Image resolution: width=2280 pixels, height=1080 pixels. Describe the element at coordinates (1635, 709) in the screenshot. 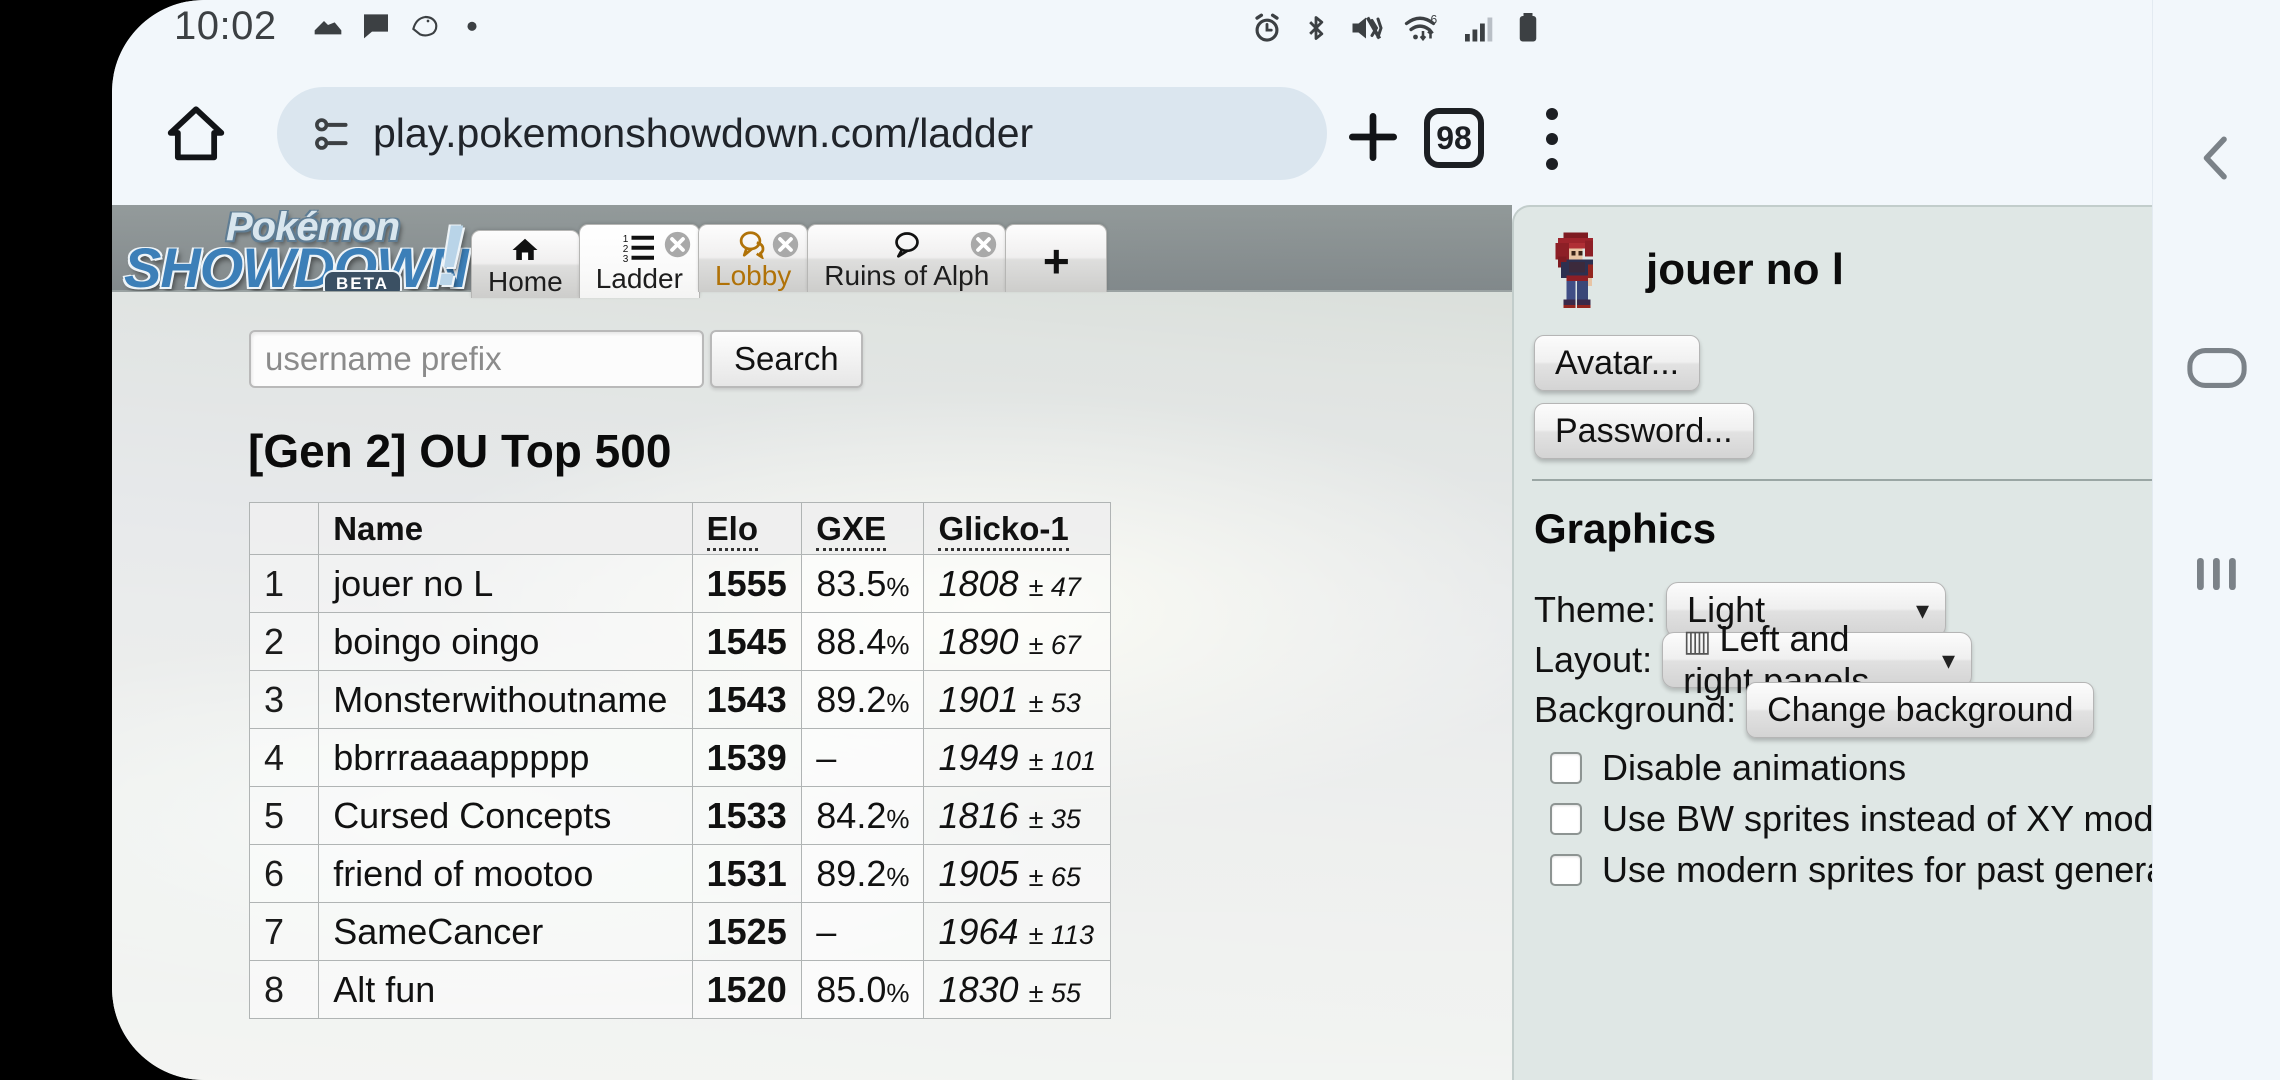

I see `background-label: Background:` at that location.